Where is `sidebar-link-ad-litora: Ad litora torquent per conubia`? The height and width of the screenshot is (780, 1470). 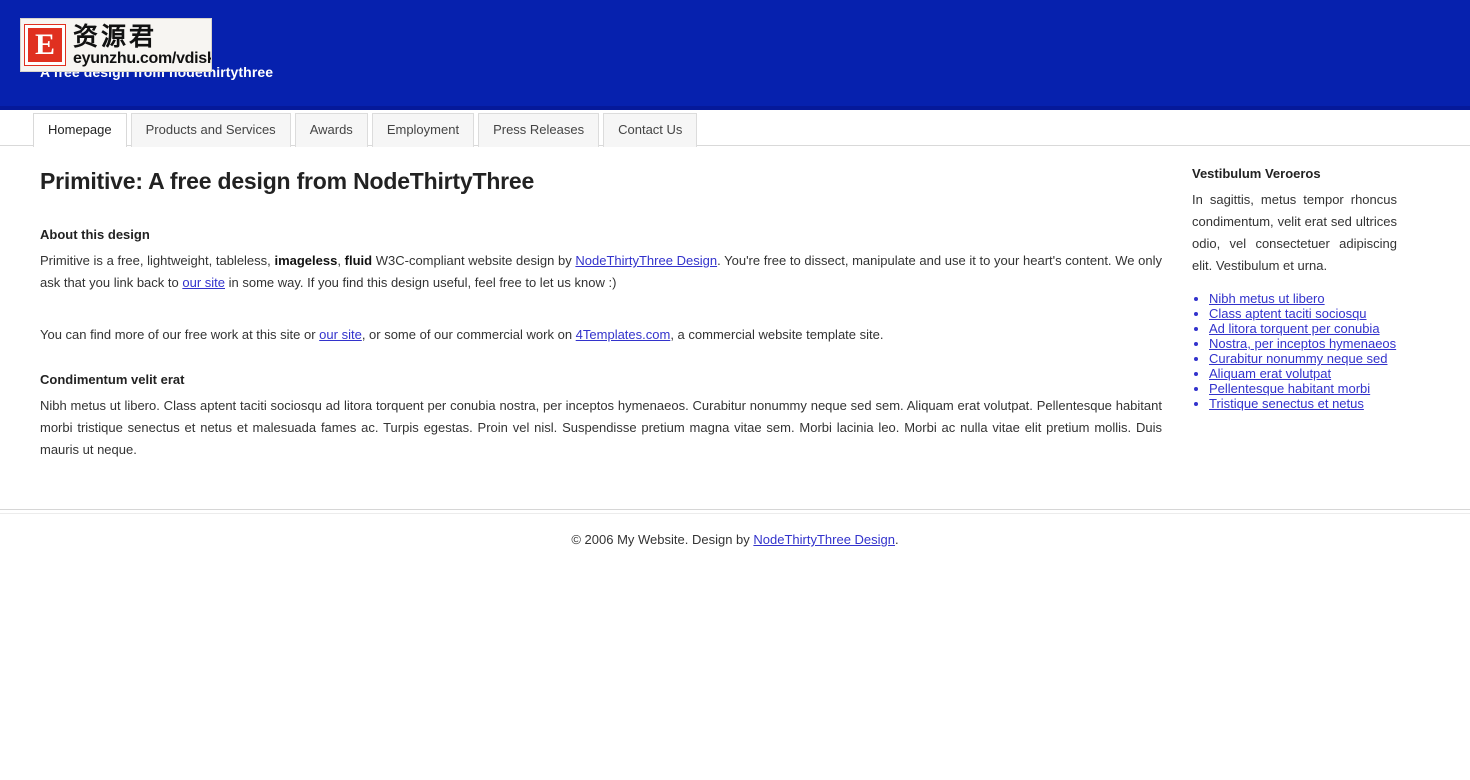 sidebar-link-ad-litora: Ad litora torquent per conubia is located at coordinates (1294, 328).